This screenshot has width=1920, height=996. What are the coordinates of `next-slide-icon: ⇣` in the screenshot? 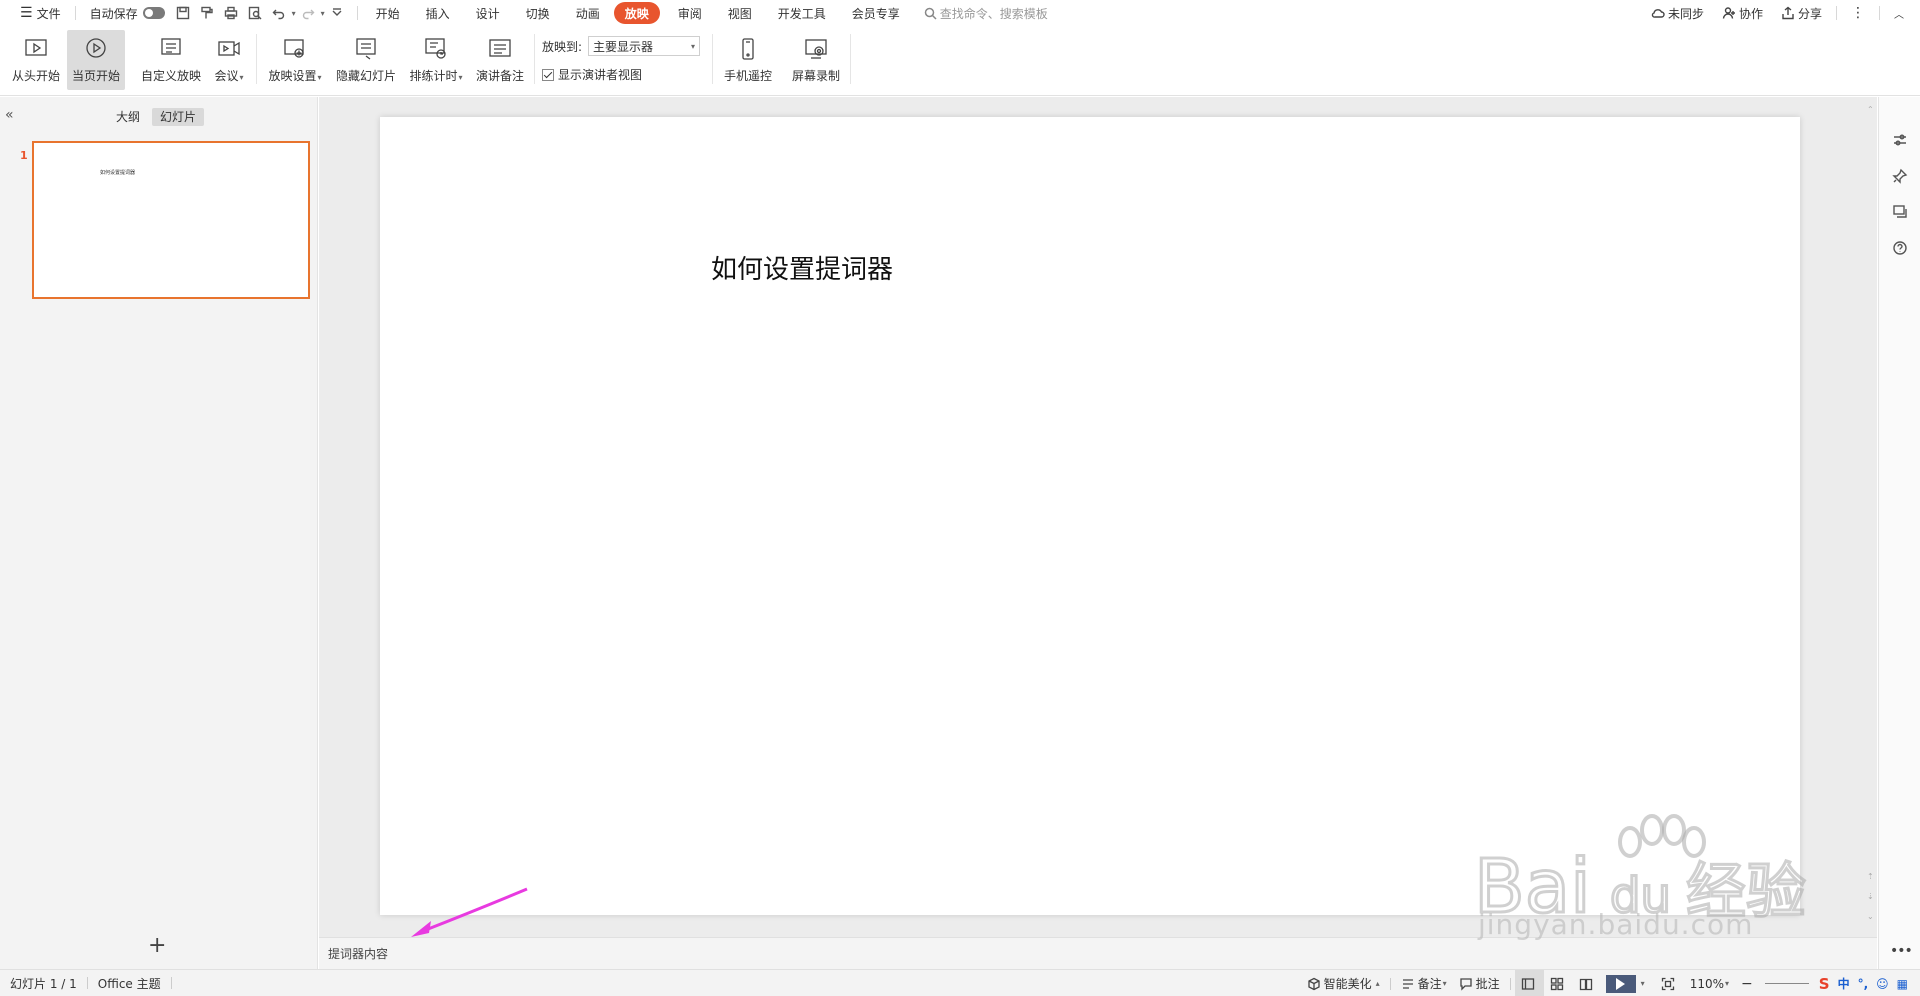 It's located at (1870, 896).